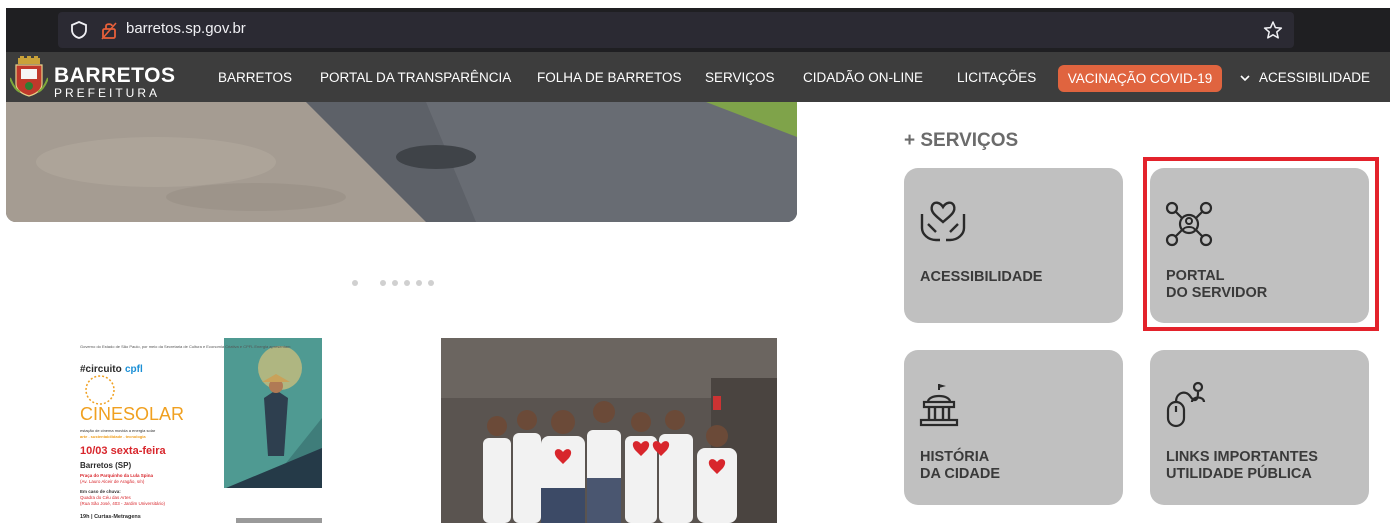  What do you see at coordinates (123, 451) in the screenshot?
I see `poster-date: 10/03 sexta-feira` at bounding box center [123, 451].